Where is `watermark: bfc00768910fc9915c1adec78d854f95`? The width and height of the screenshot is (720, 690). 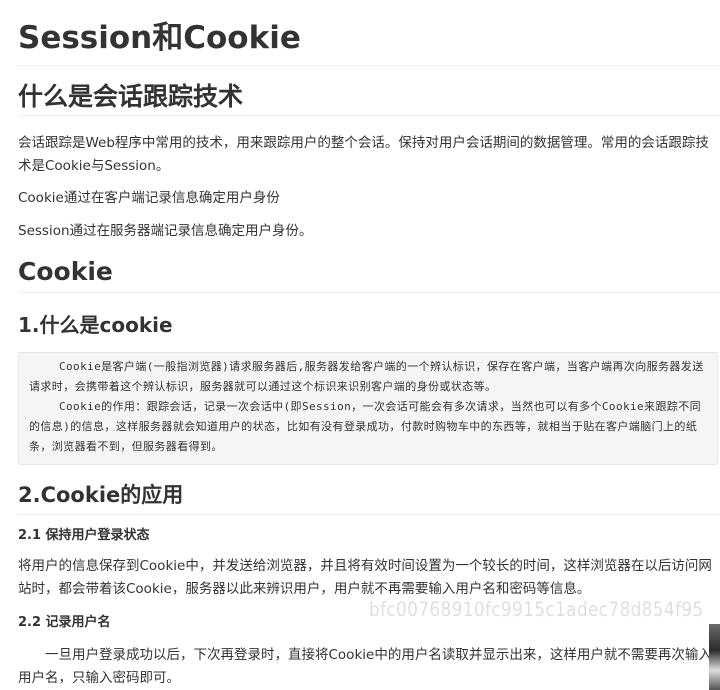
watermark: bfc00768910fc9915c1adec78d854f95 is located at coordinates (536, 610).